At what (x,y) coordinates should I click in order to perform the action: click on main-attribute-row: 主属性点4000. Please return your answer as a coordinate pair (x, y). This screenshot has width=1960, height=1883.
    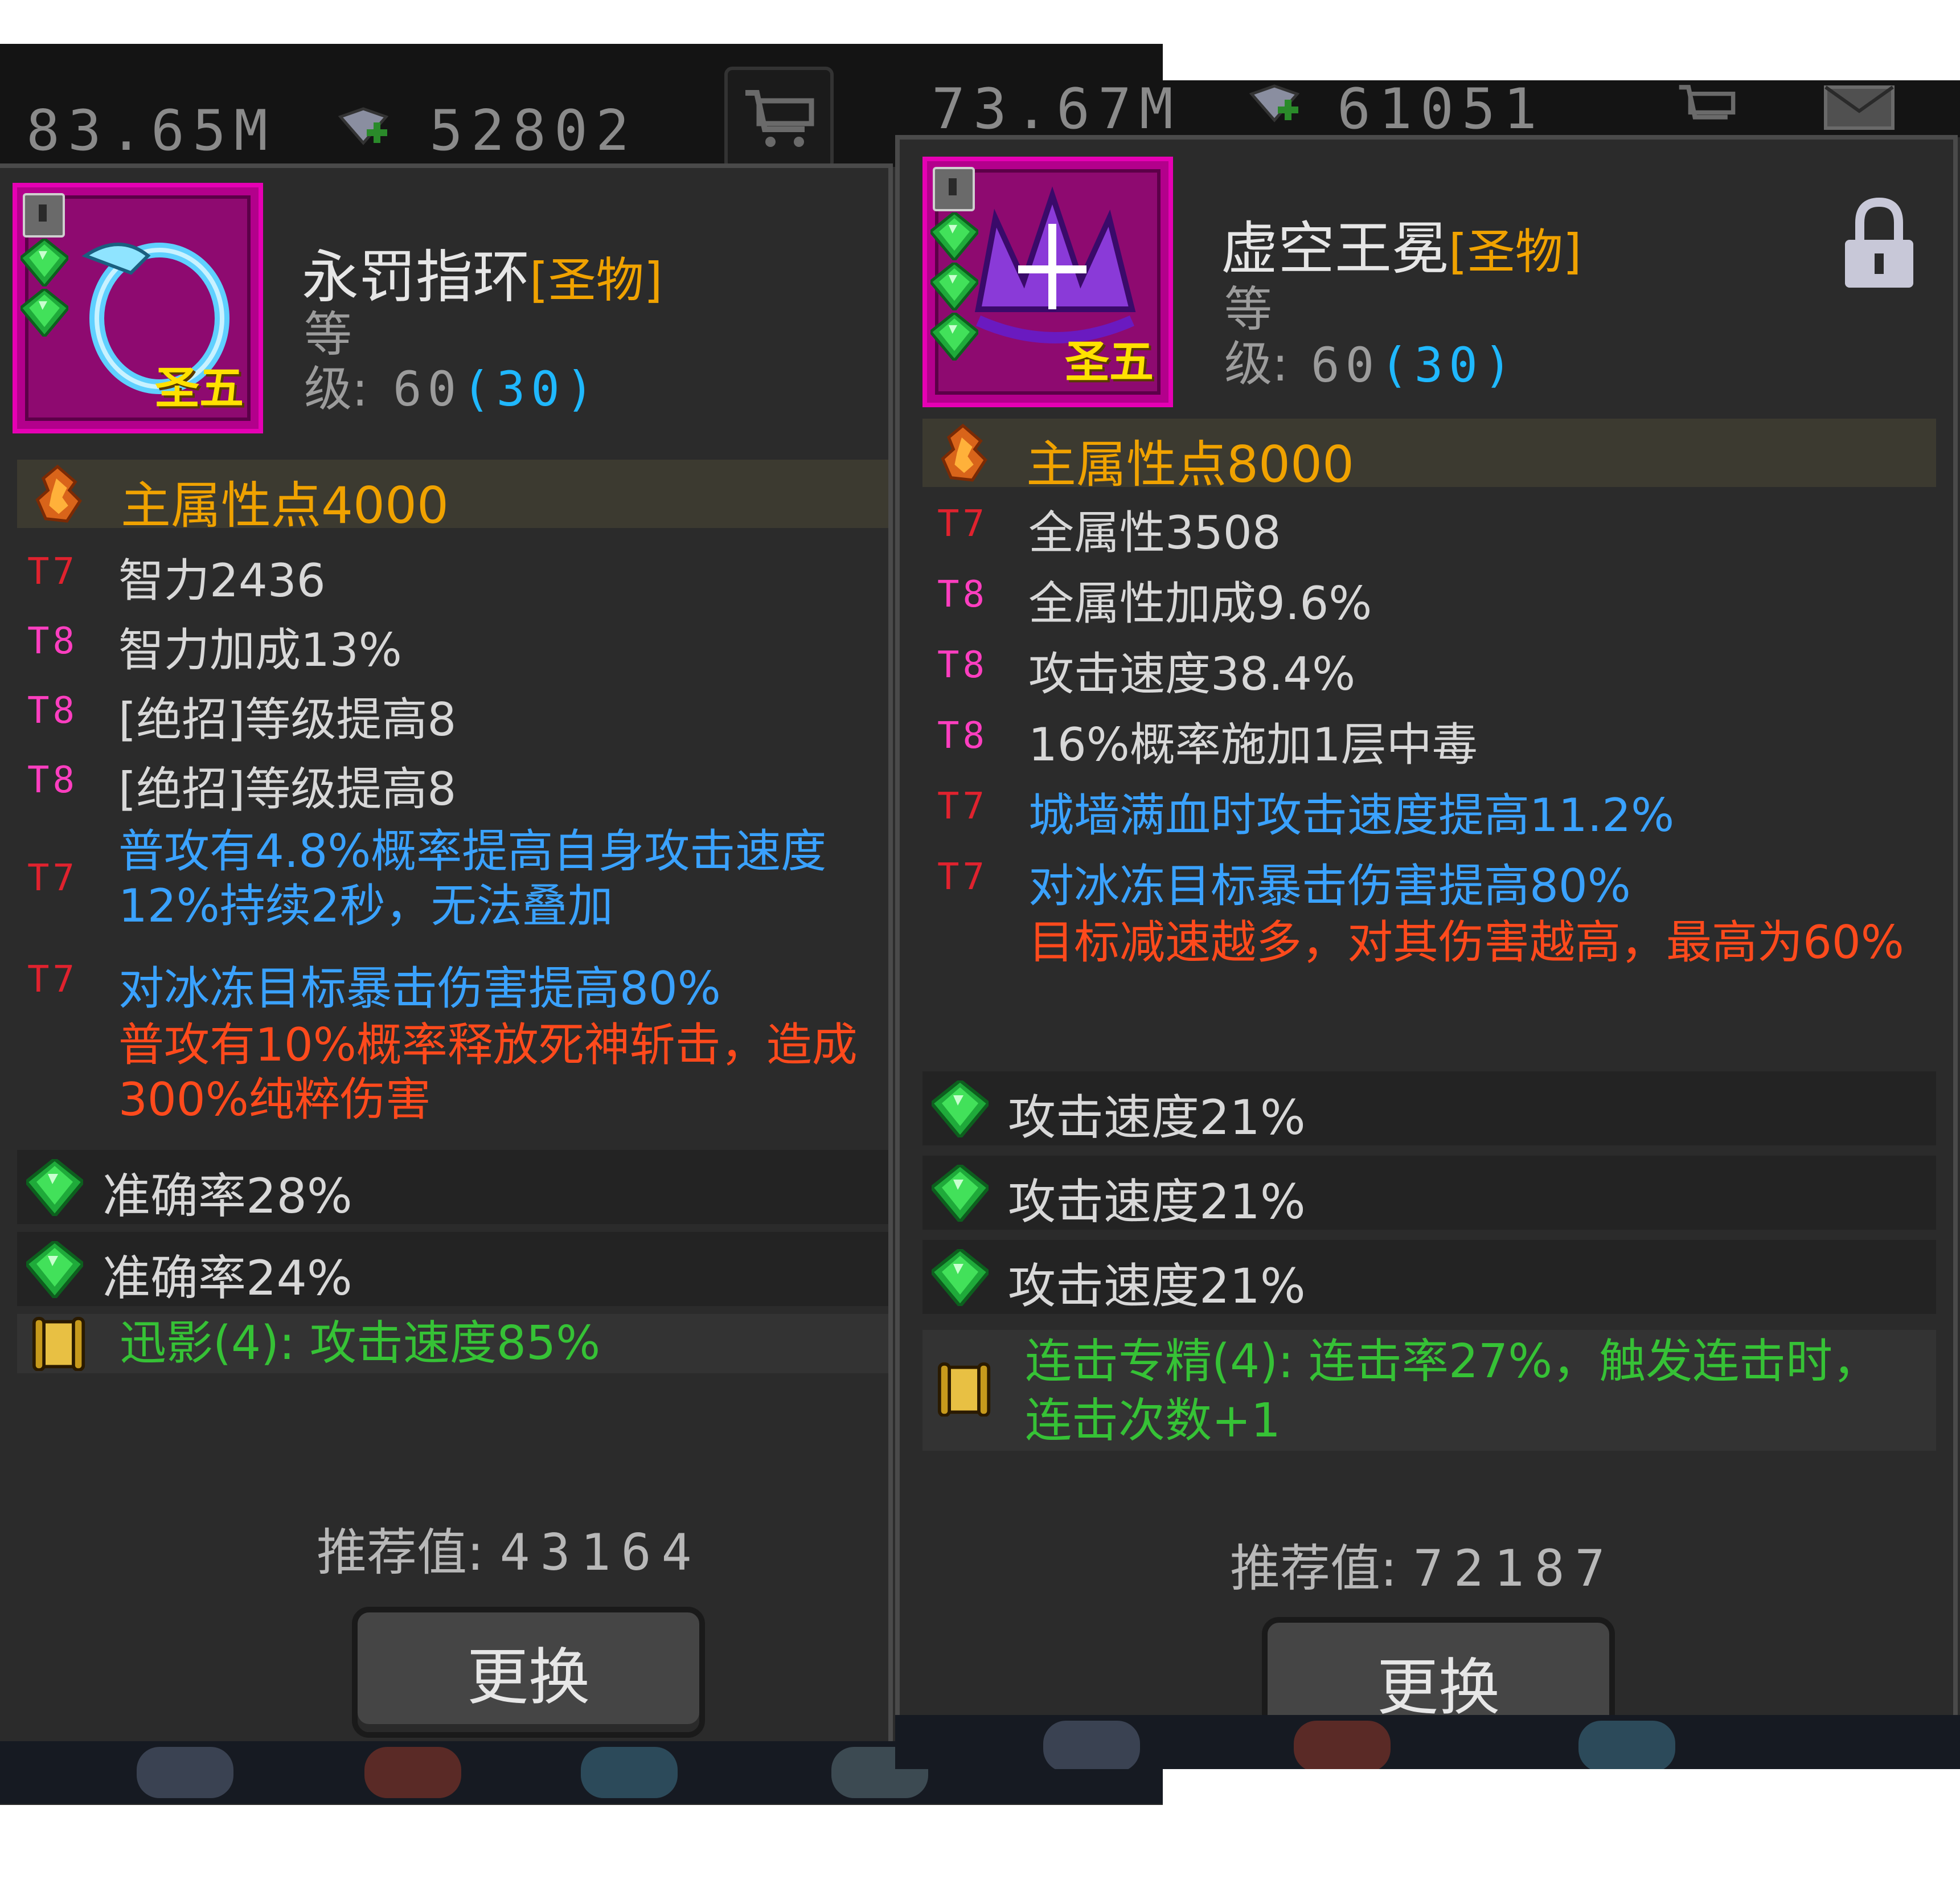
    Looking at the image, I should click on (452, 497).